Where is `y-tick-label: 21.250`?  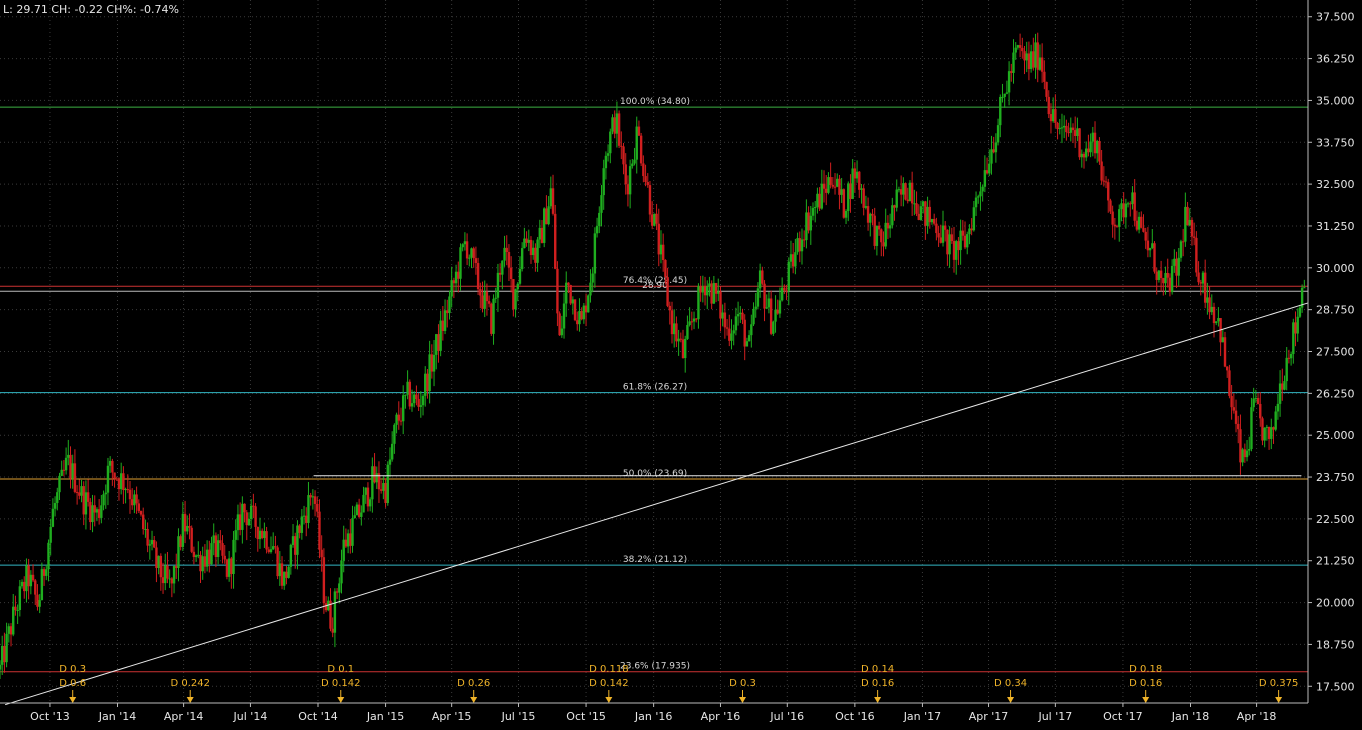 y-tick-label: 21.250 is located at coordinates (1335, 561).